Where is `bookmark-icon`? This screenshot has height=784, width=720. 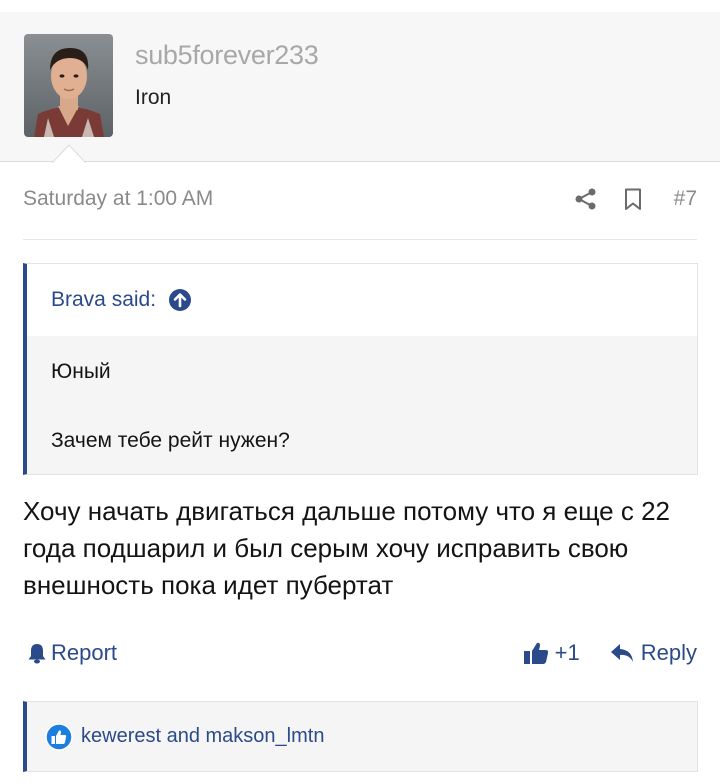 bookmark-icon is located at coordinates (633, 199).